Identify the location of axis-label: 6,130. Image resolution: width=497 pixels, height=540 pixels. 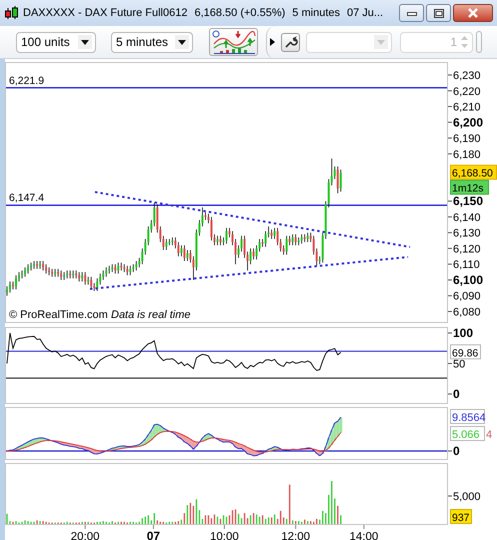
(464, 234).